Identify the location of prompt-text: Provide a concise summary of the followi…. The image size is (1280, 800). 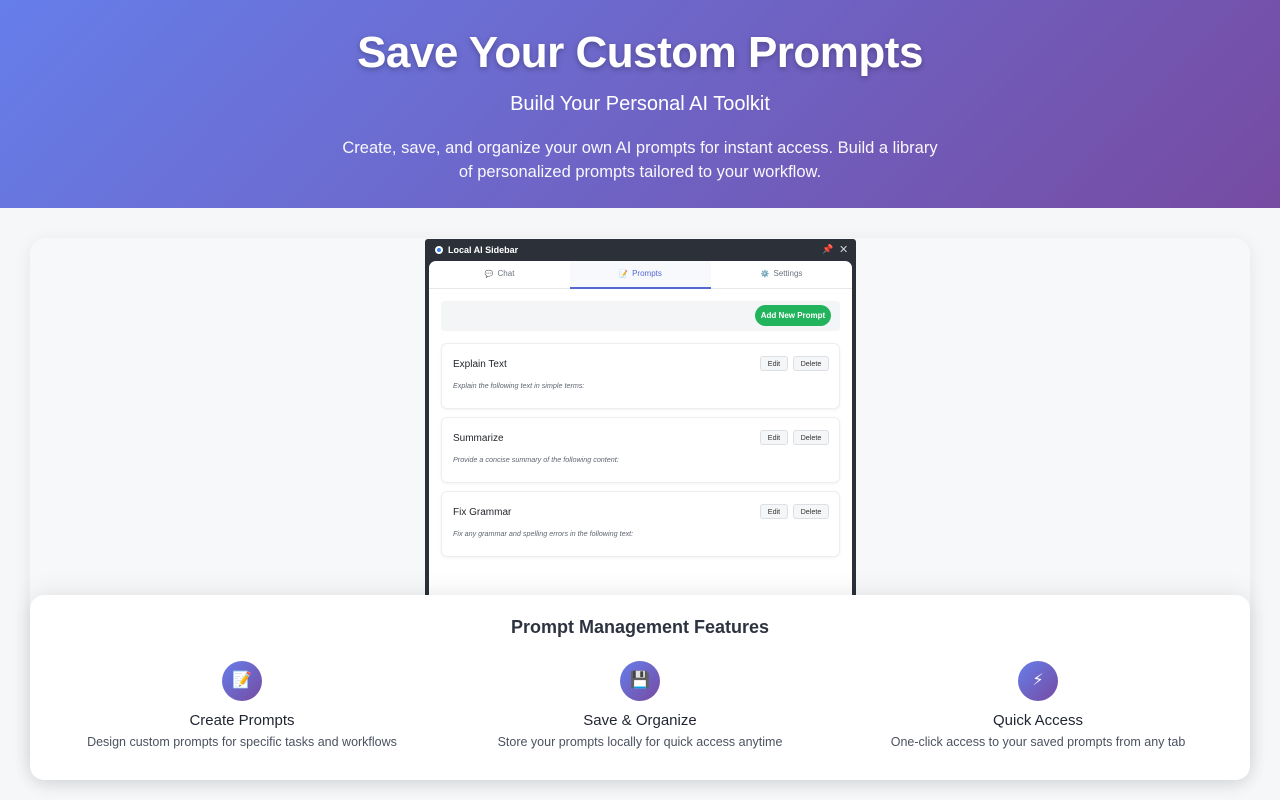
(536, 459).